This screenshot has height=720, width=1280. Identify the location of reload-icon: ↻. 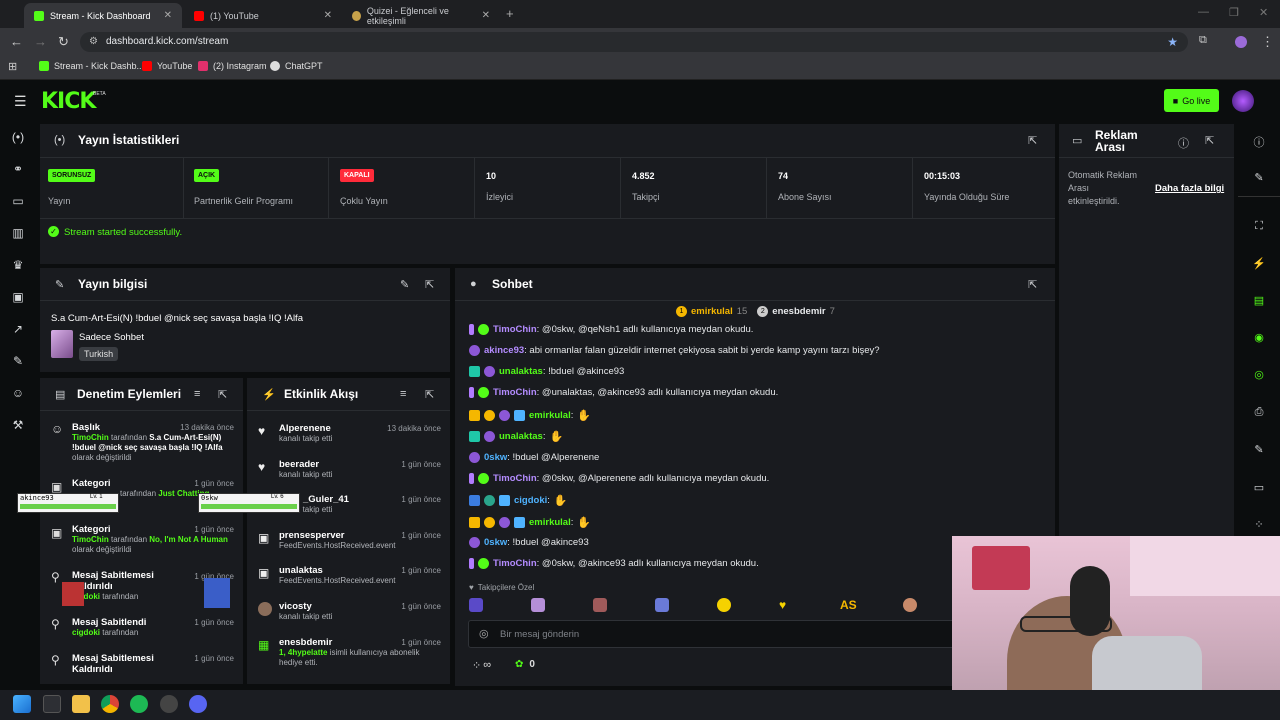
(63, 42).